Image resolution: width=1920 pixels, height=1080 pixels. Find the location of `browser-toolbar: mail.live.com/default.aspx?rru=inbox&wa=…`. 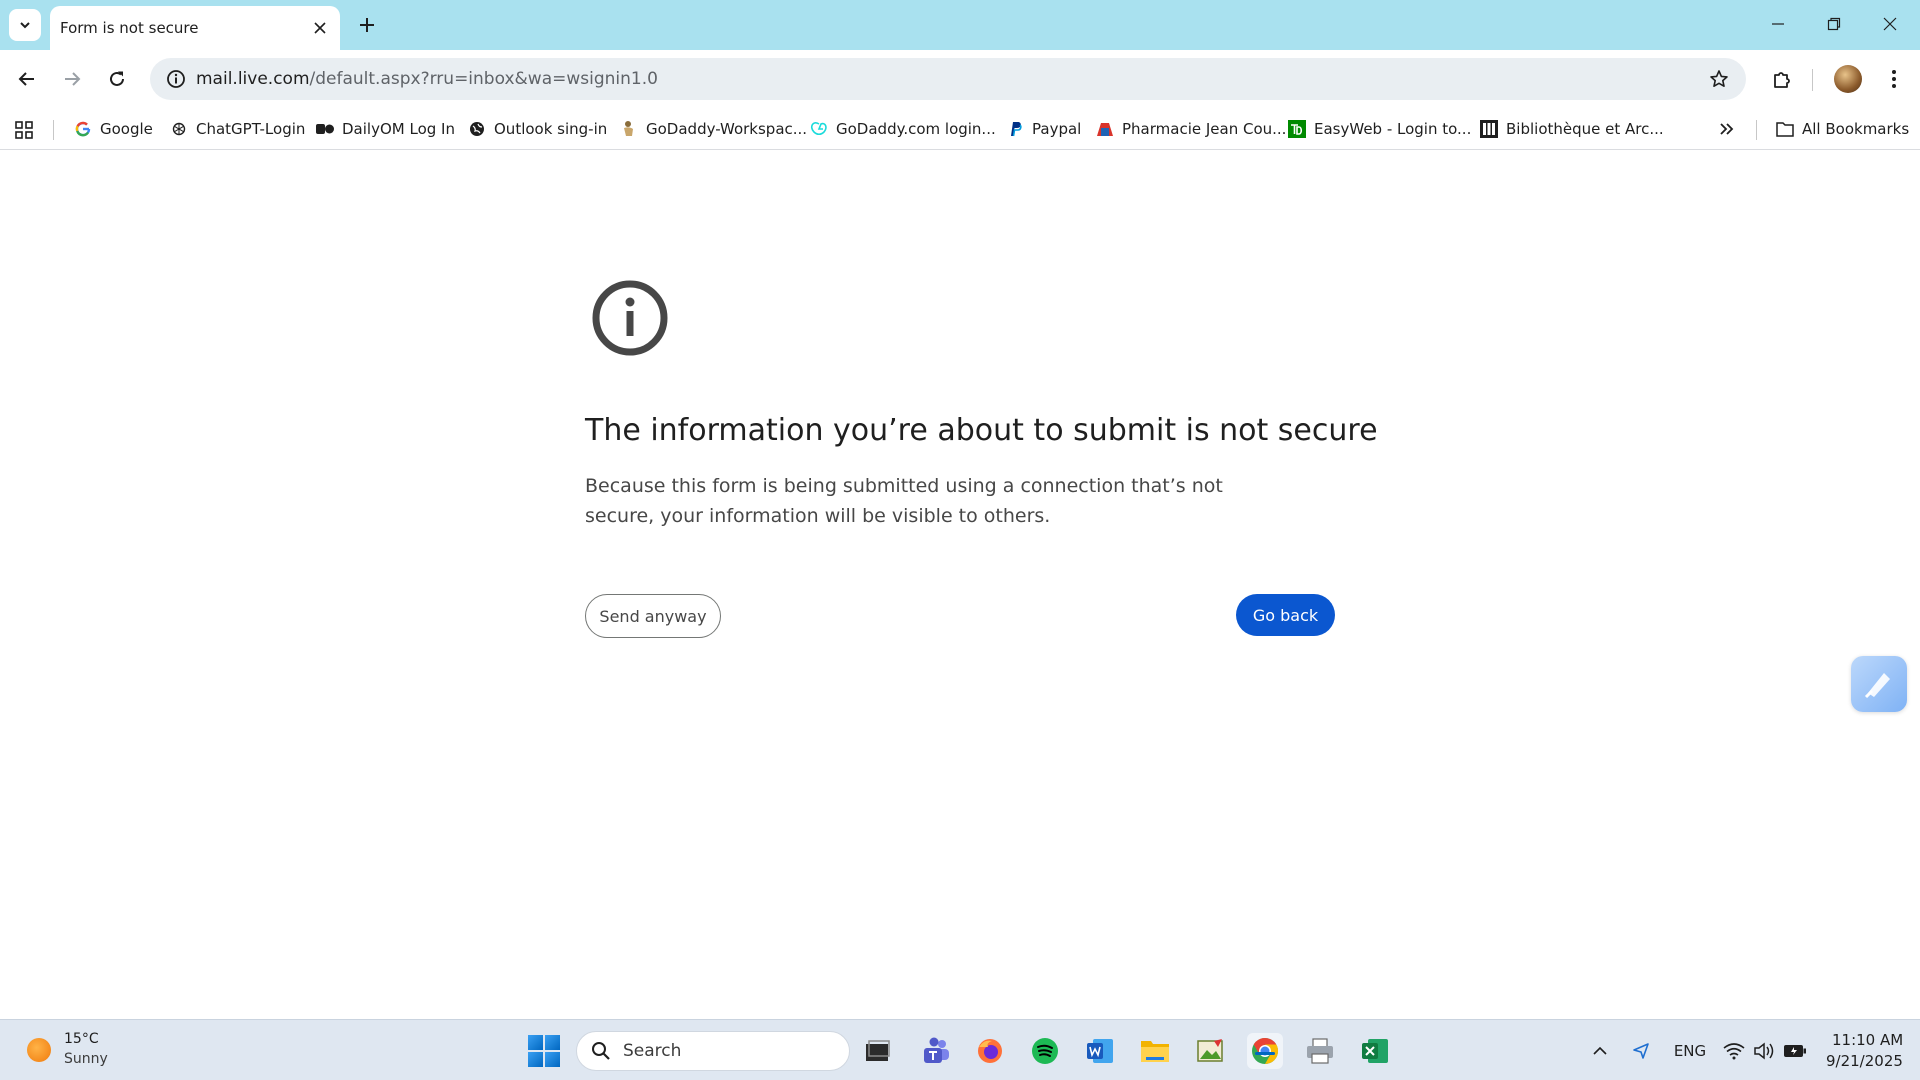

browser-toolbar: mail.live.com/default.aspx?rru=inbox&wa=… is located at coordinates (960, 79).